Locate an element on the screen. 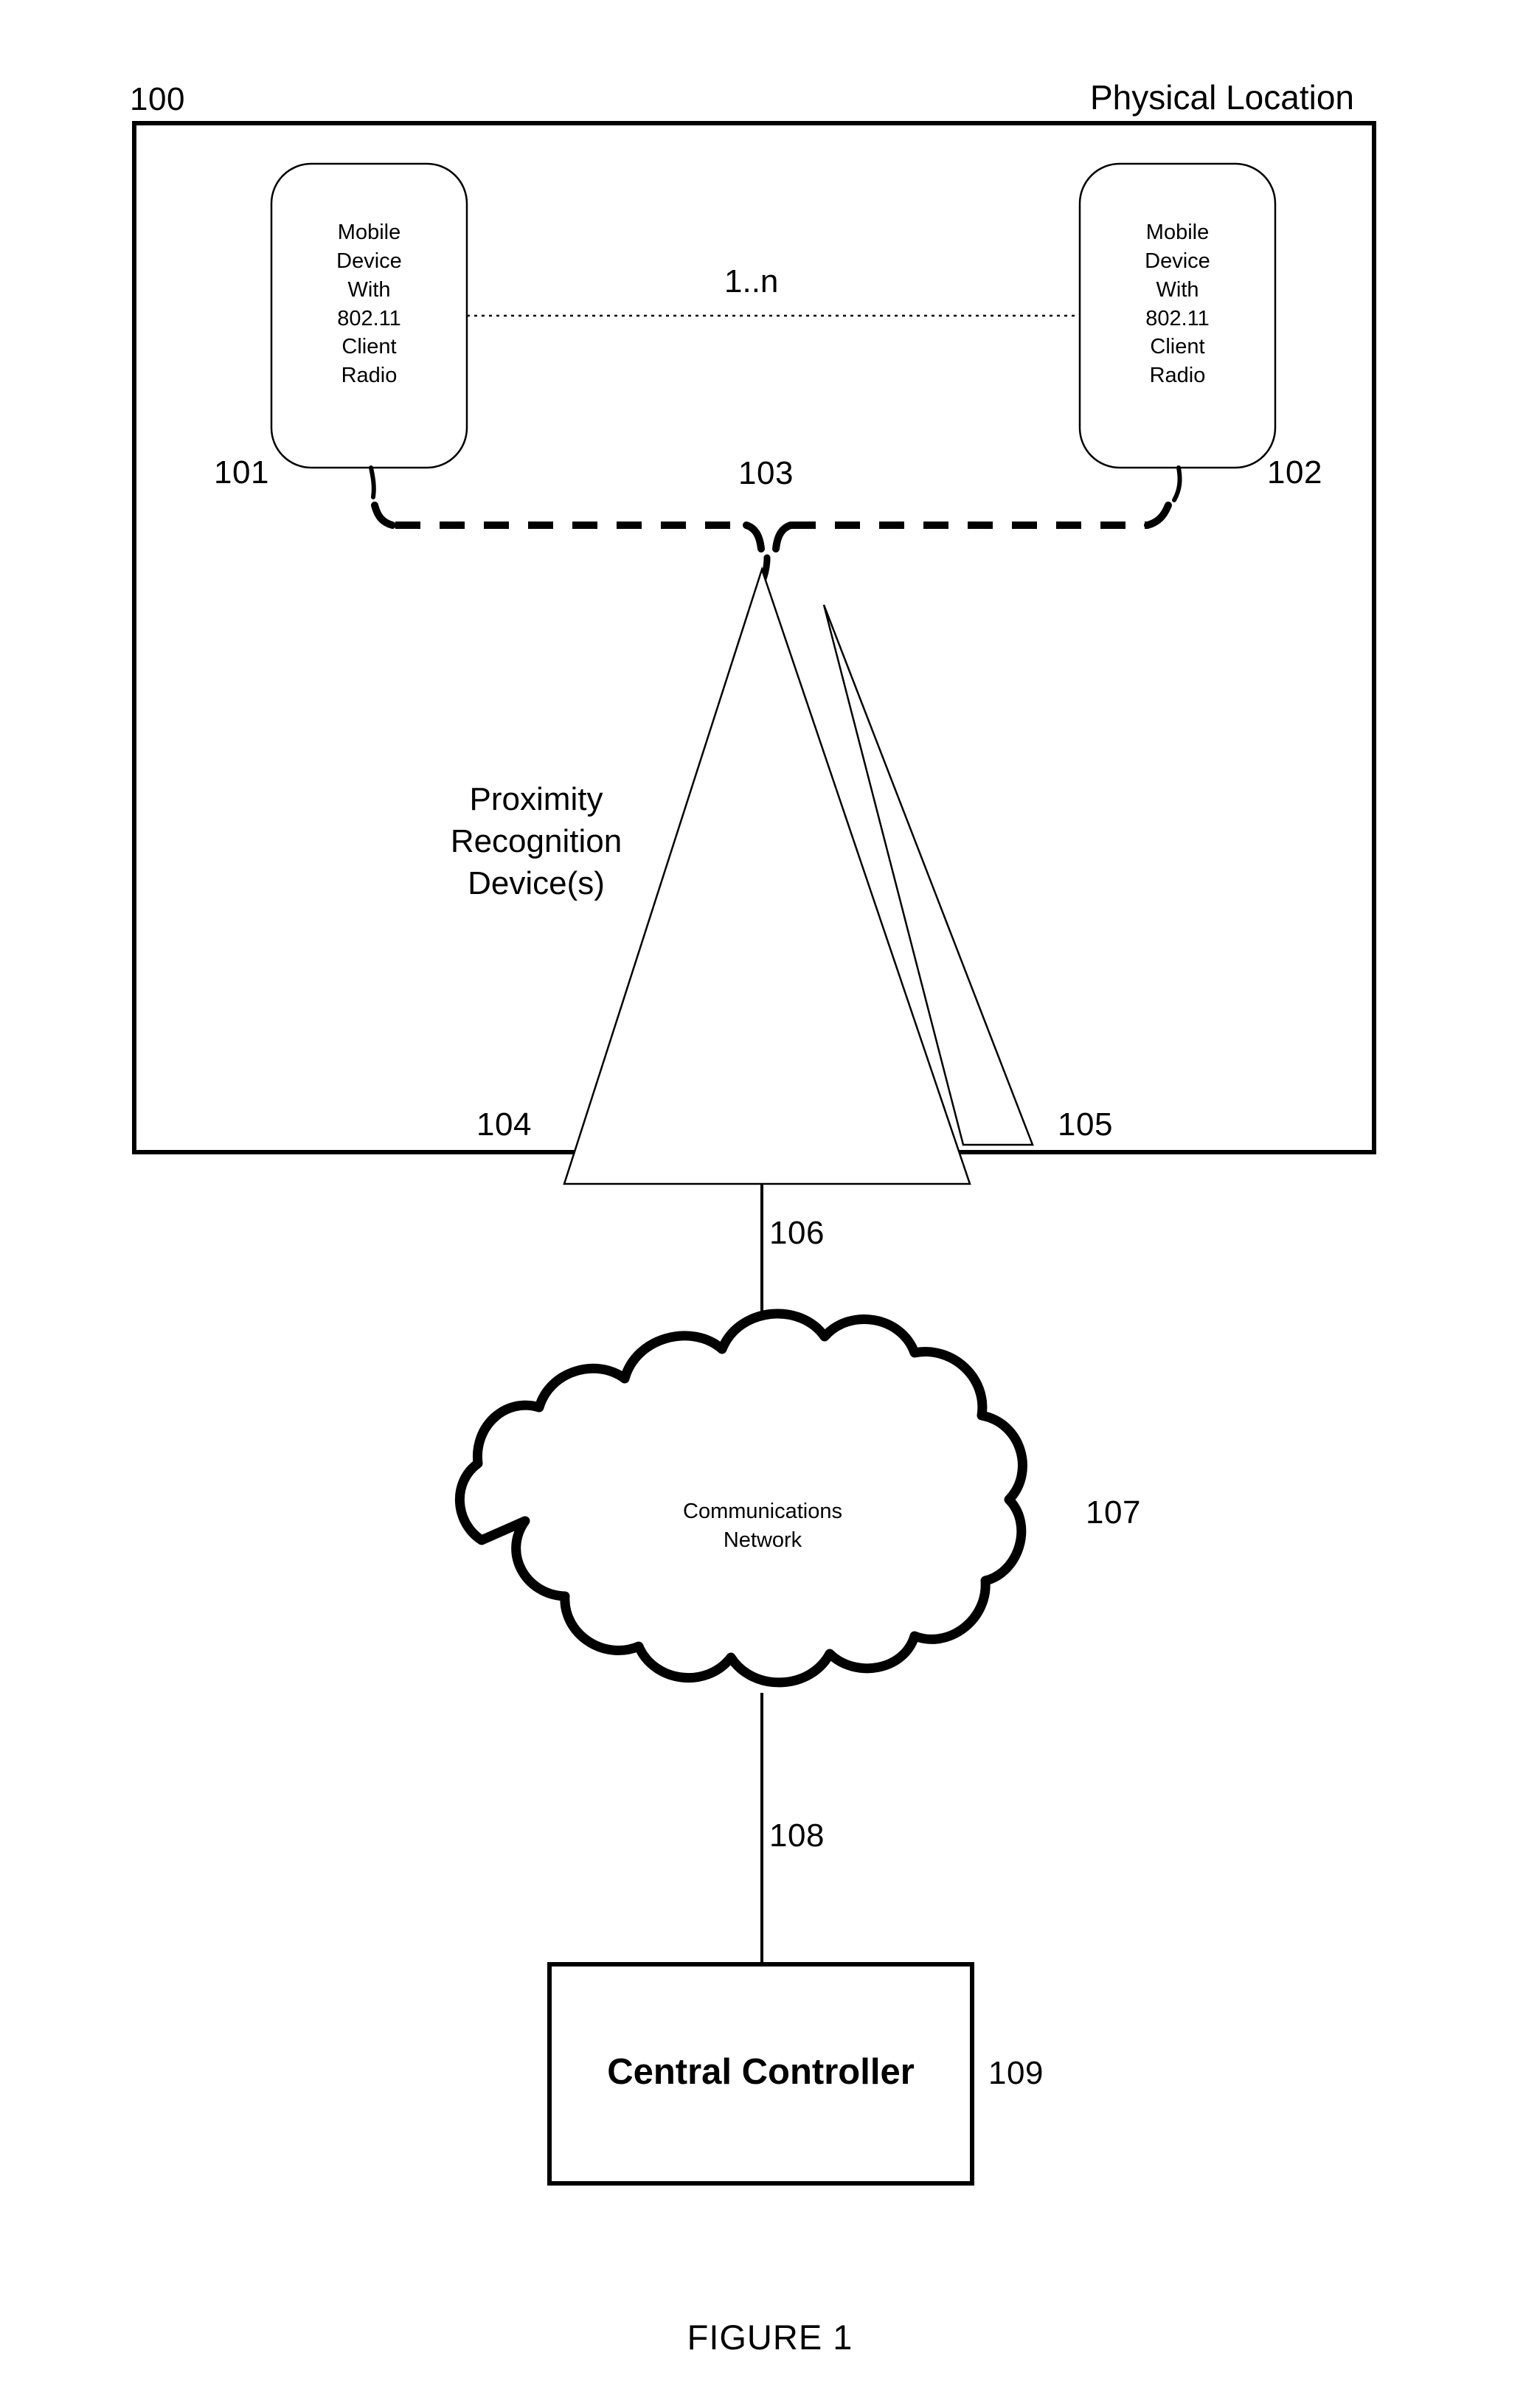 Image resolution: width=1540 pixels, height=2398 pixels. wireless-brace-left-end is located at coordinates (384, 515).